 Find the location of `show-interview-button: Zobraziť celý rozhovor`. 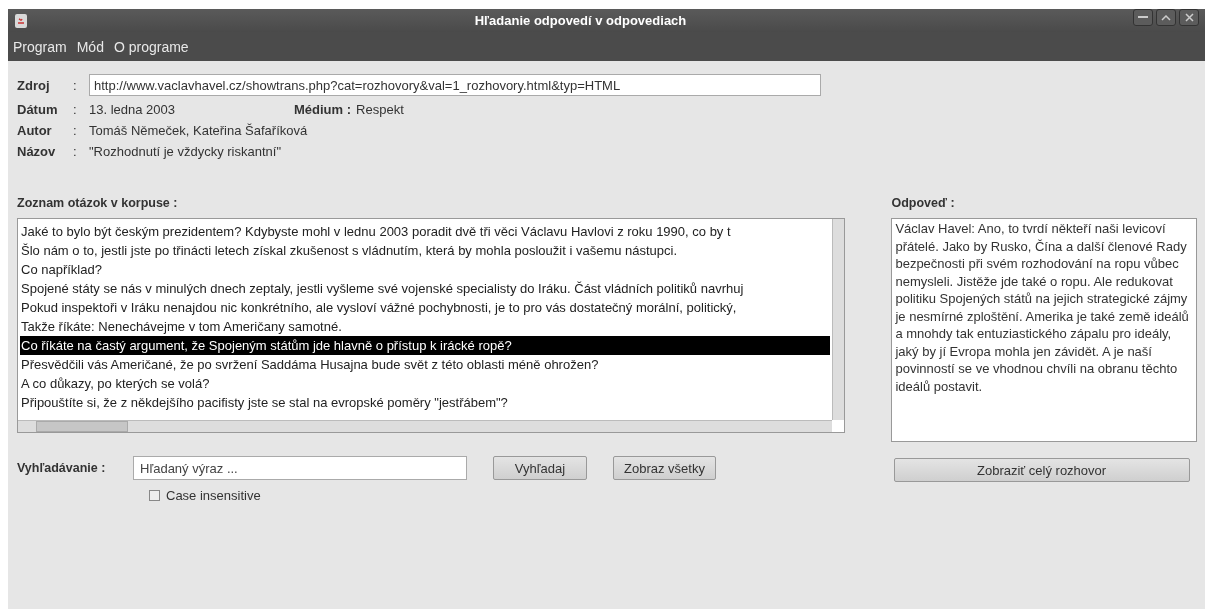

show-interview-button: Zobraziť celý rozhovor is located at coordinates (1041, 470).